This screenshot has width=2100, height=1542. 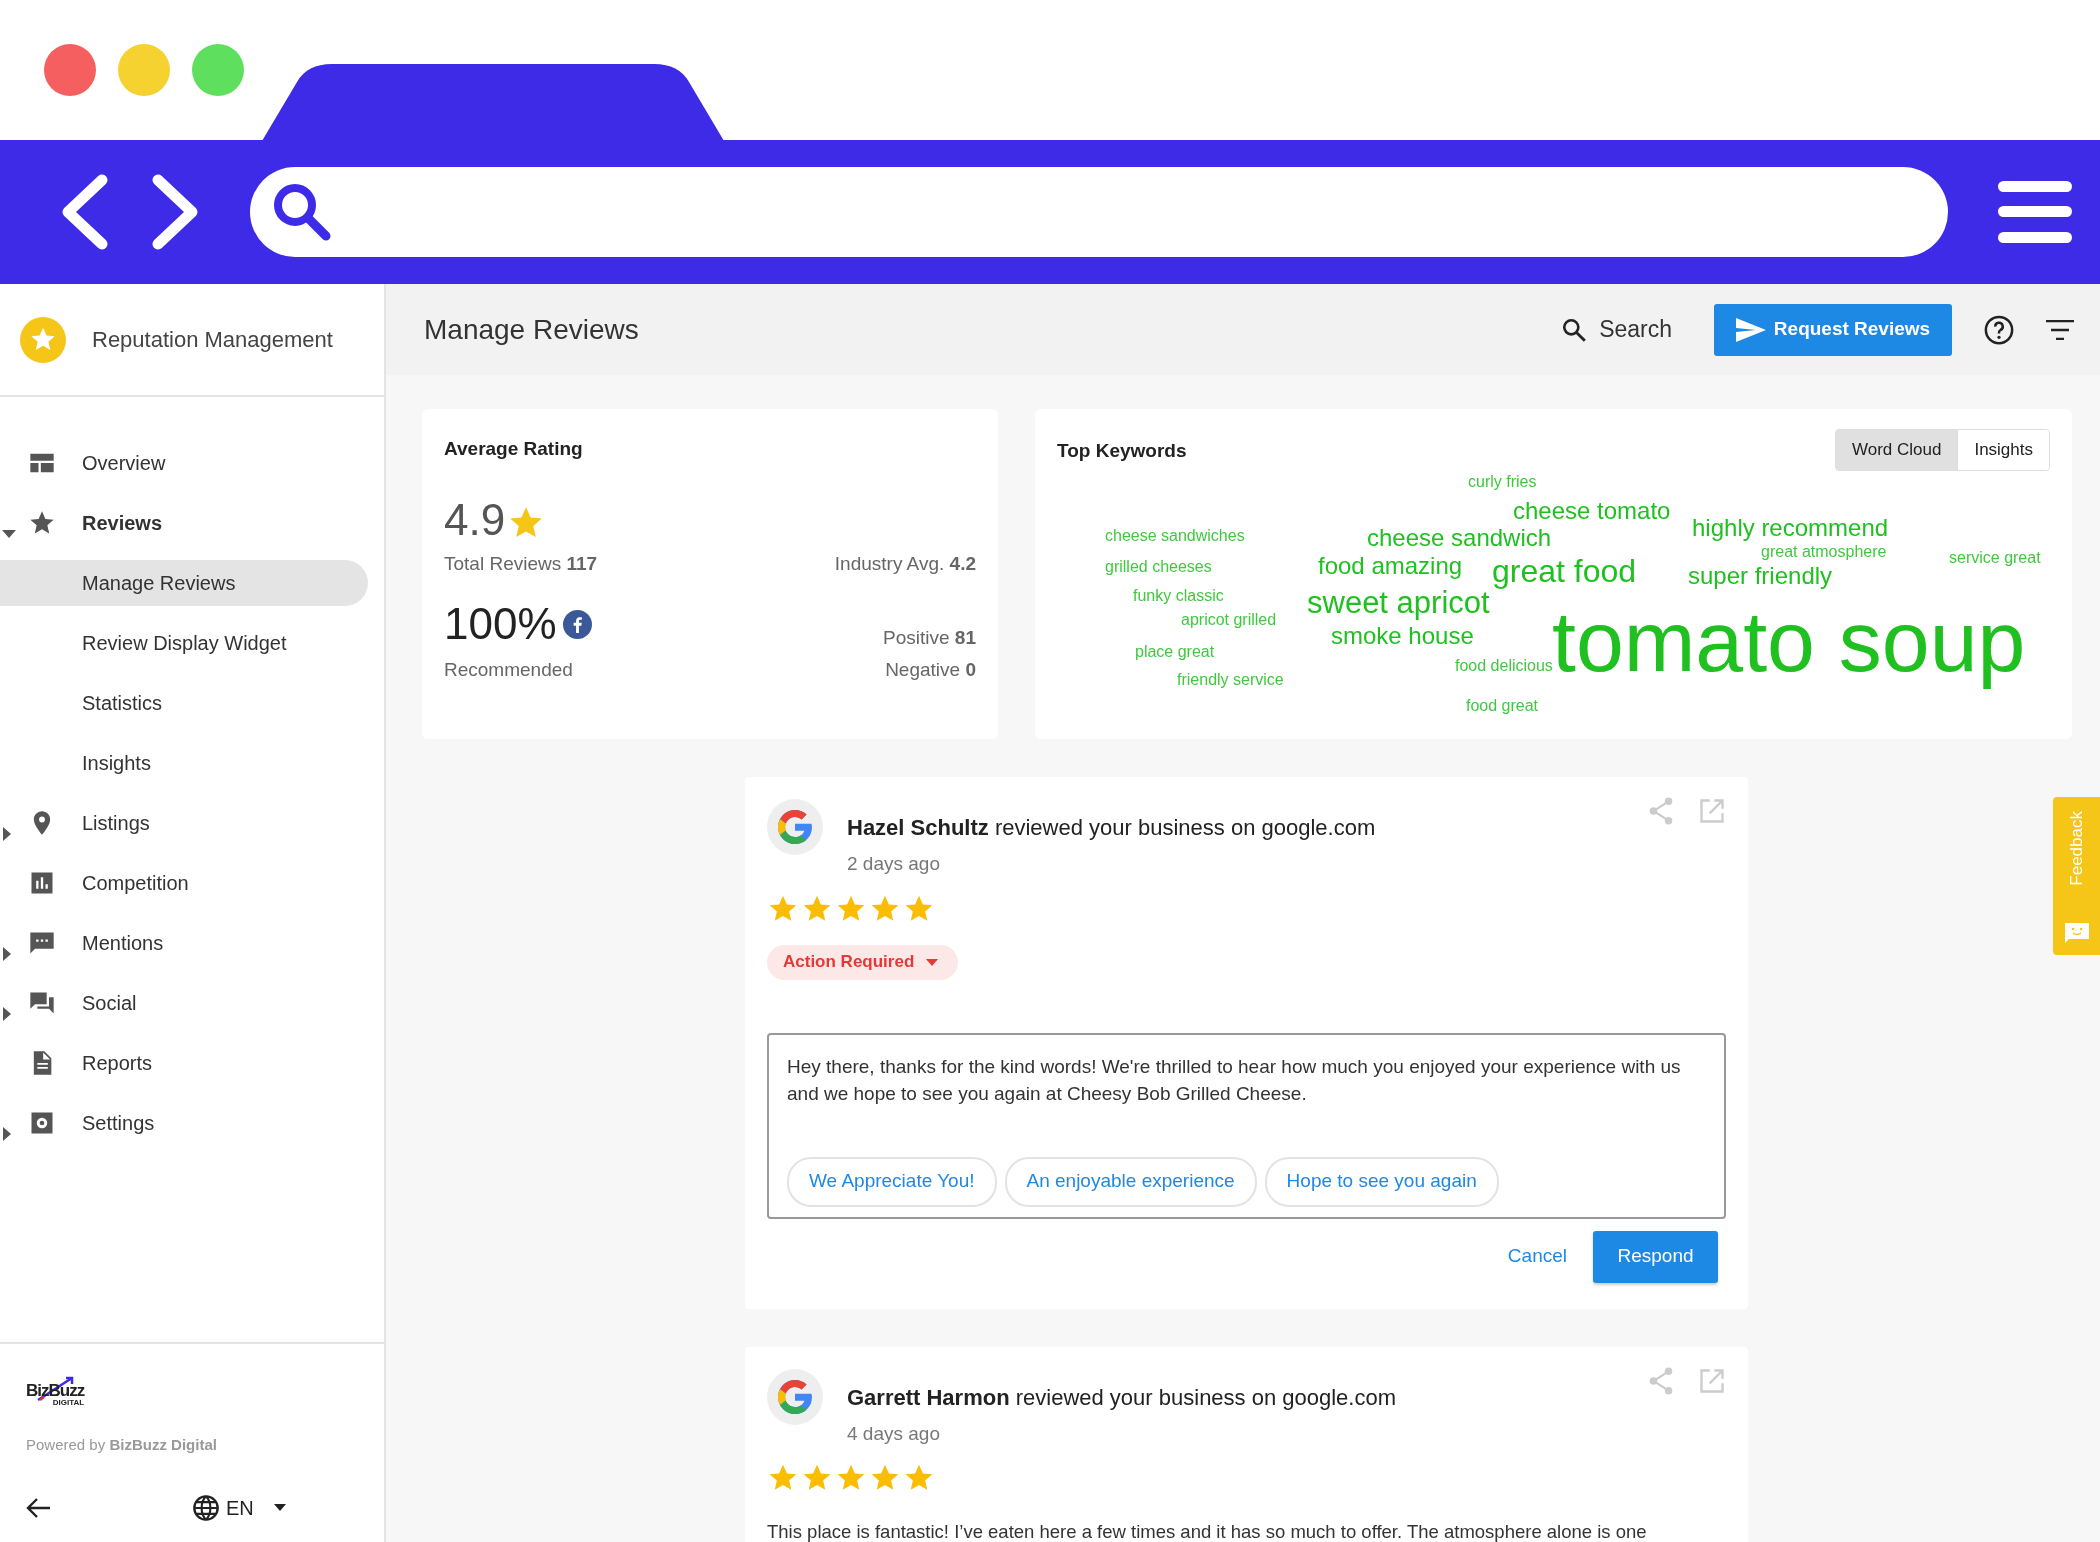 What do you see at coordinates (1502, 482) in the screenshot?
I see `keyword: curly fries` at bounding box center [1502, 482].